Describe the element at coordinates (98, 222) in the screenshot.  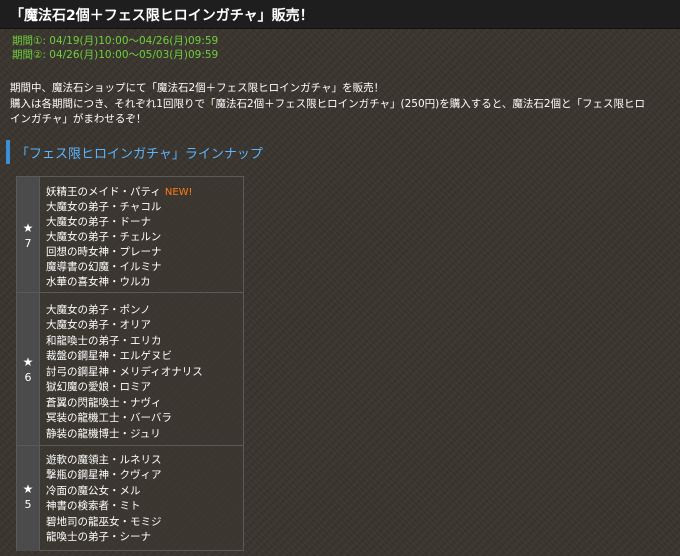
I see `character-name: 大魔女の弟子・ドーナ` at that location.